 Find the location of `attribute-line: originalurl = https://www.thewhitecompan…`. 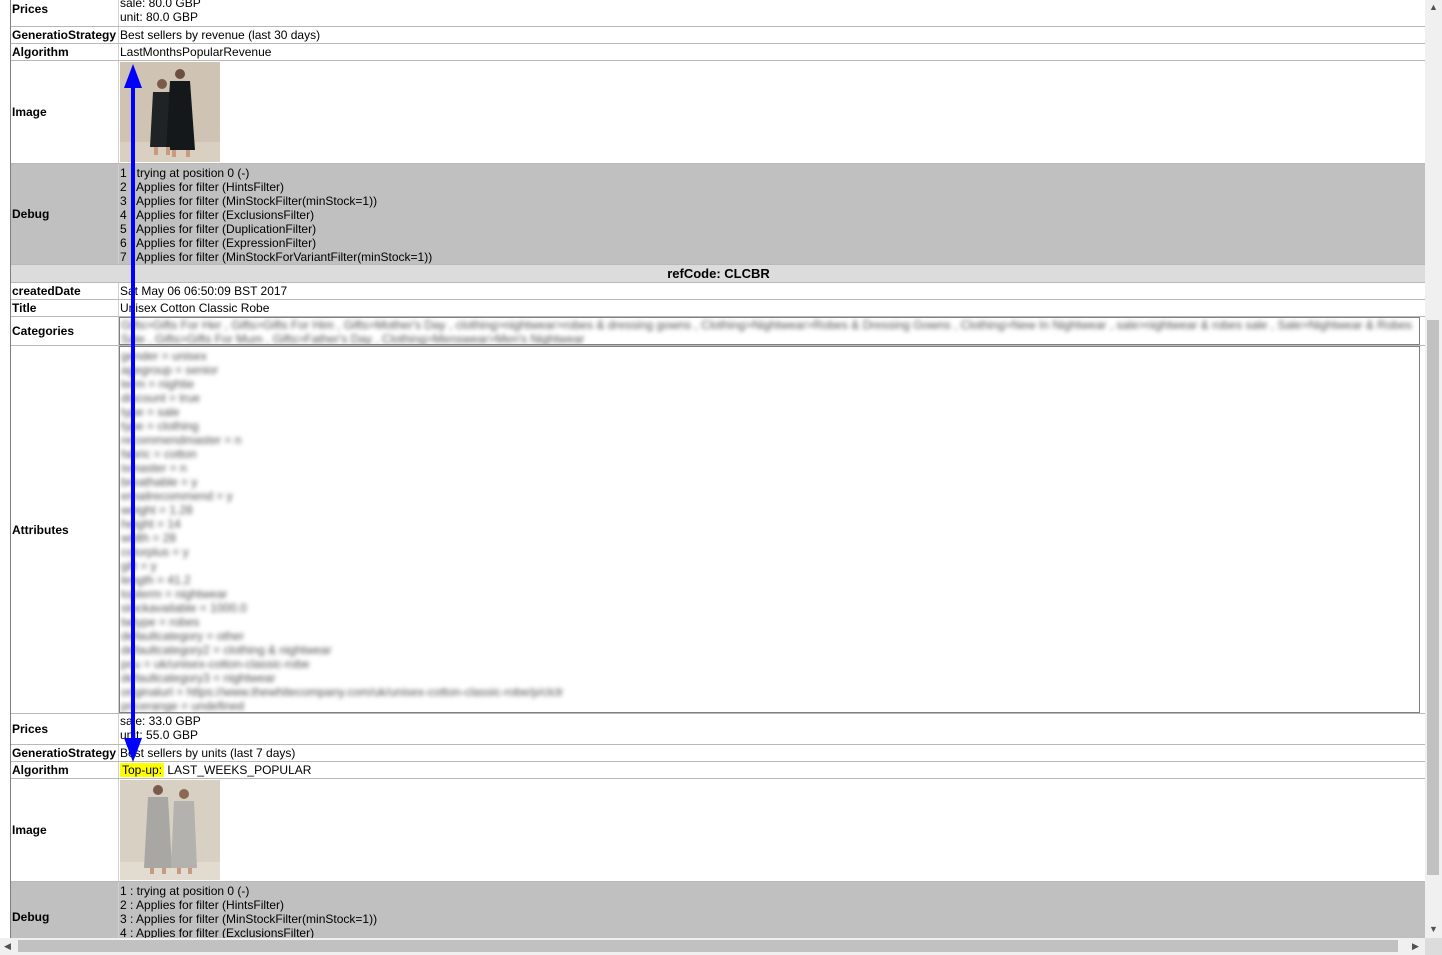

attribute-line: originalurl = https://www.thewhitecompan… is located at coordinates (342, 692).